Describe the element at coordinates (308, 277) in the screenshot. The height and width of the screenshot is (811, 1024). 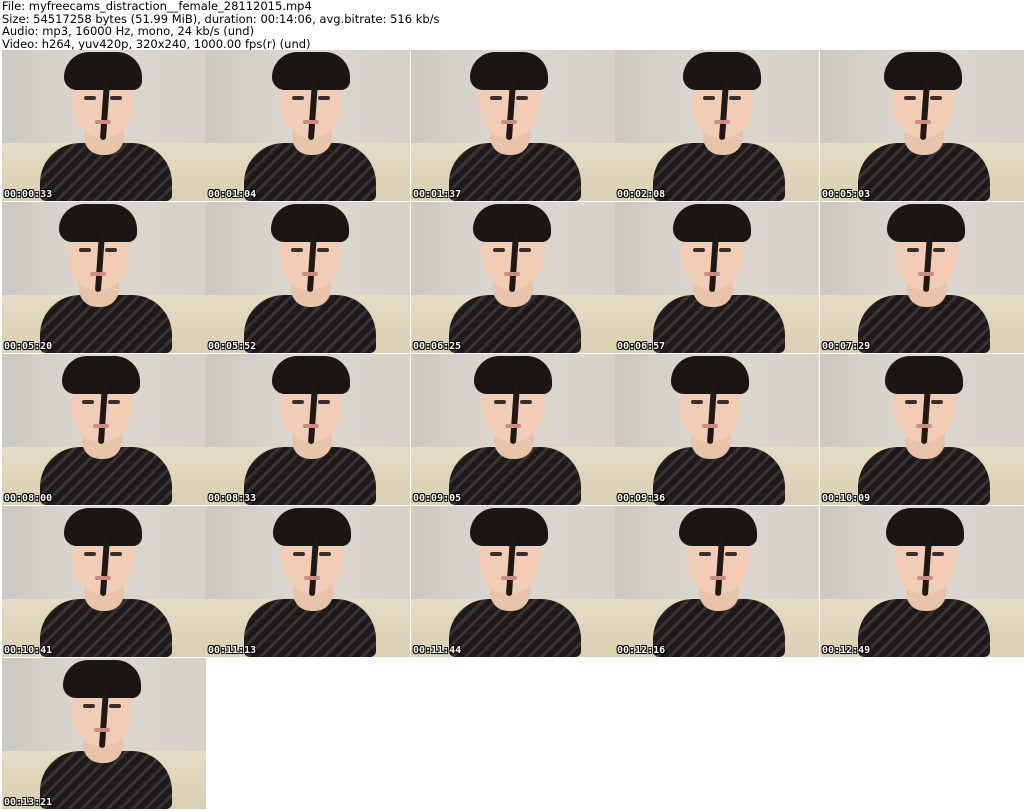
I see `video-thumbnail: 00:05:52` at that location.